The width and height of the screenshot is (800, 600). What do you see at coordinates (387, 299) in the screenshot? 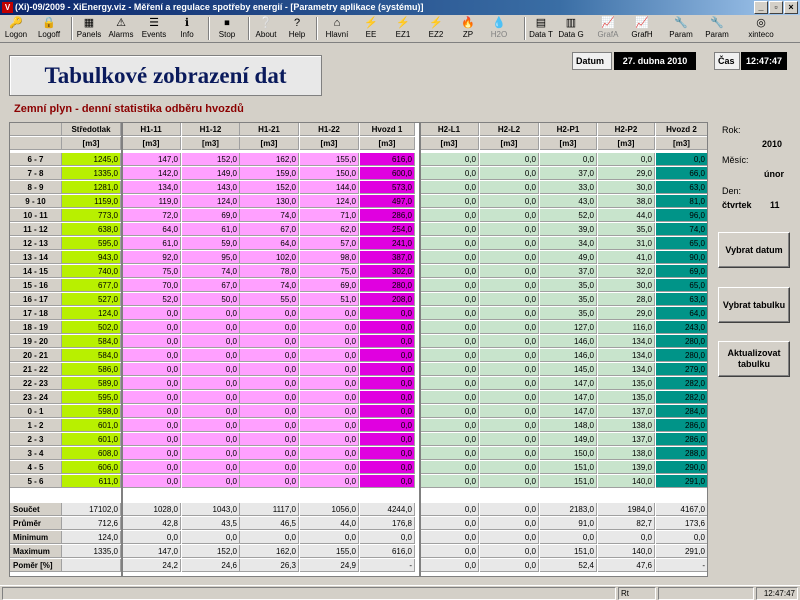
I see `table-cell: 208,0` at bounding box center [387, 299].